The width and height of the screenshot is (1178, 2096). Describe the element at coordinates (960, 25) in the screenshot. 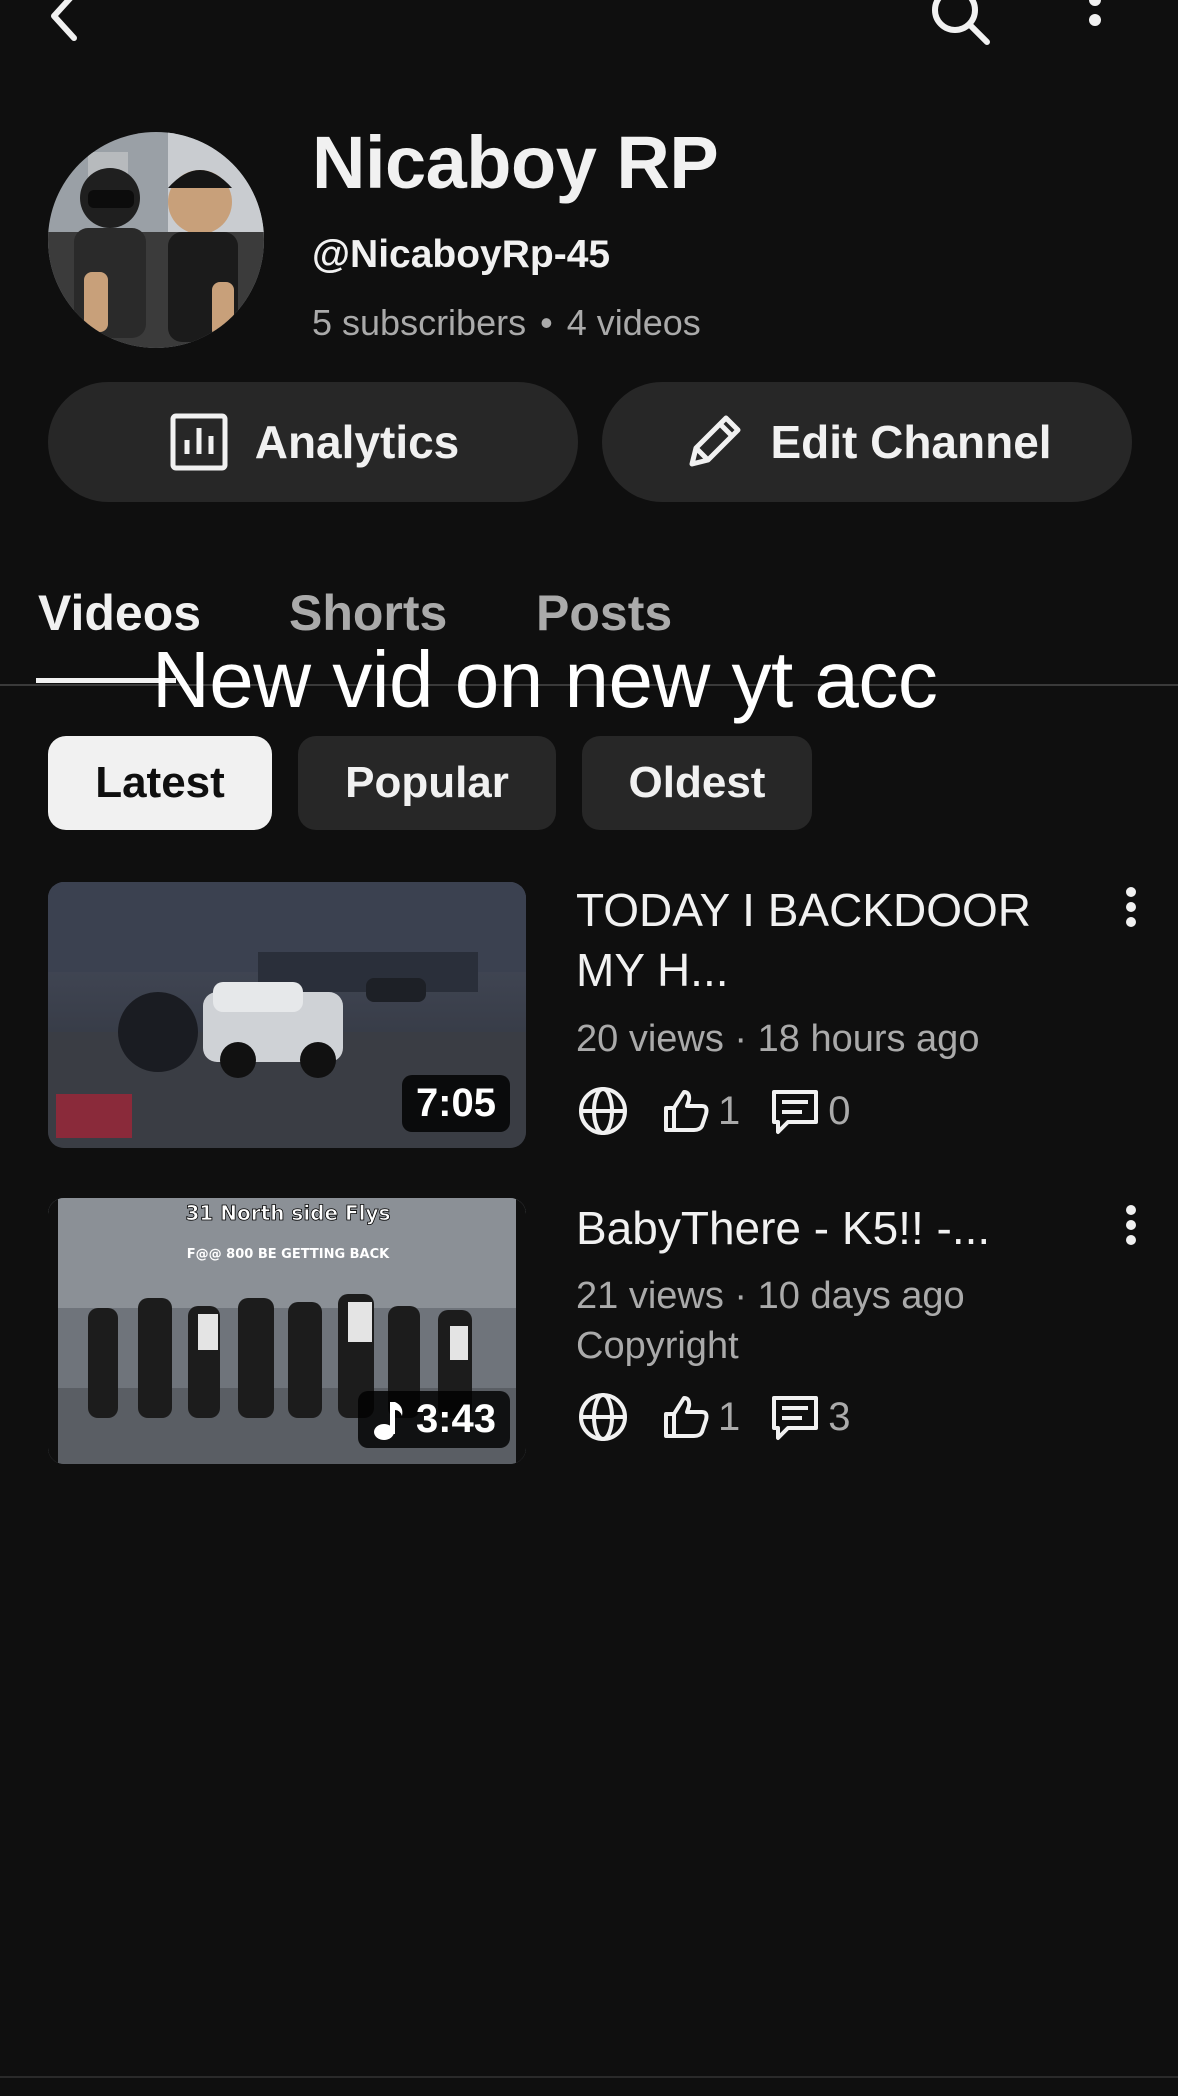

I see `search-icon` at that location.